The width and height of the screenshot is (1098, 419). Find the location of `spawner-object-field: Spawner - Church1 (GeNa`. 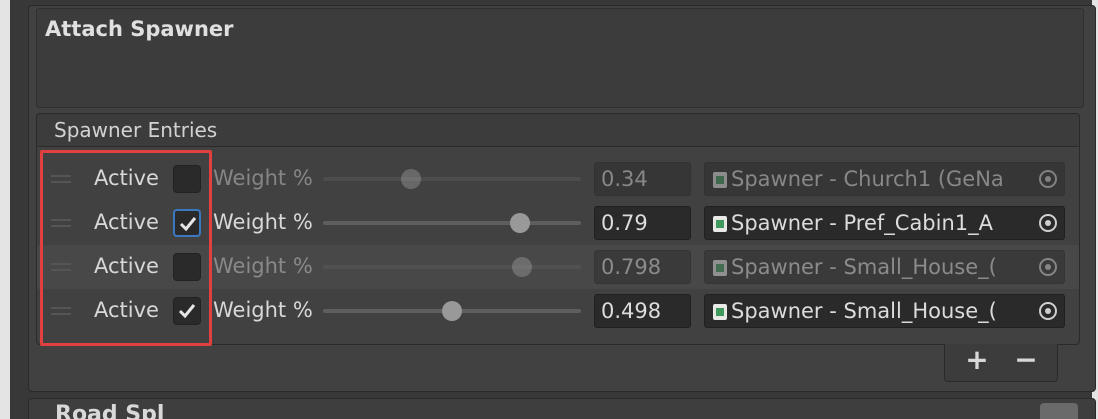

spawner-object-field: Spawner - Church1 (GeNa is located at coordinates (884, 179).